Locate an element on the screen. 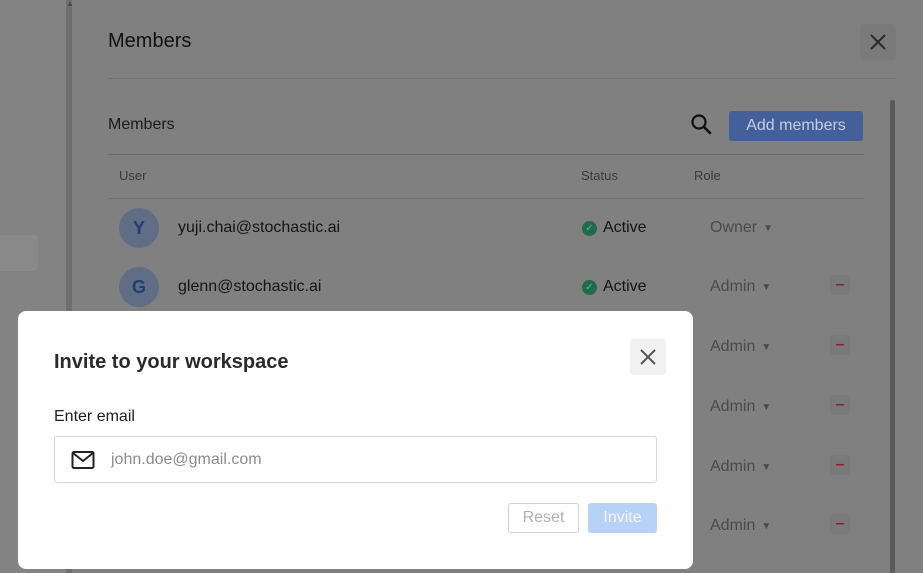  left-panel-item is located at coordinates (19, 253).